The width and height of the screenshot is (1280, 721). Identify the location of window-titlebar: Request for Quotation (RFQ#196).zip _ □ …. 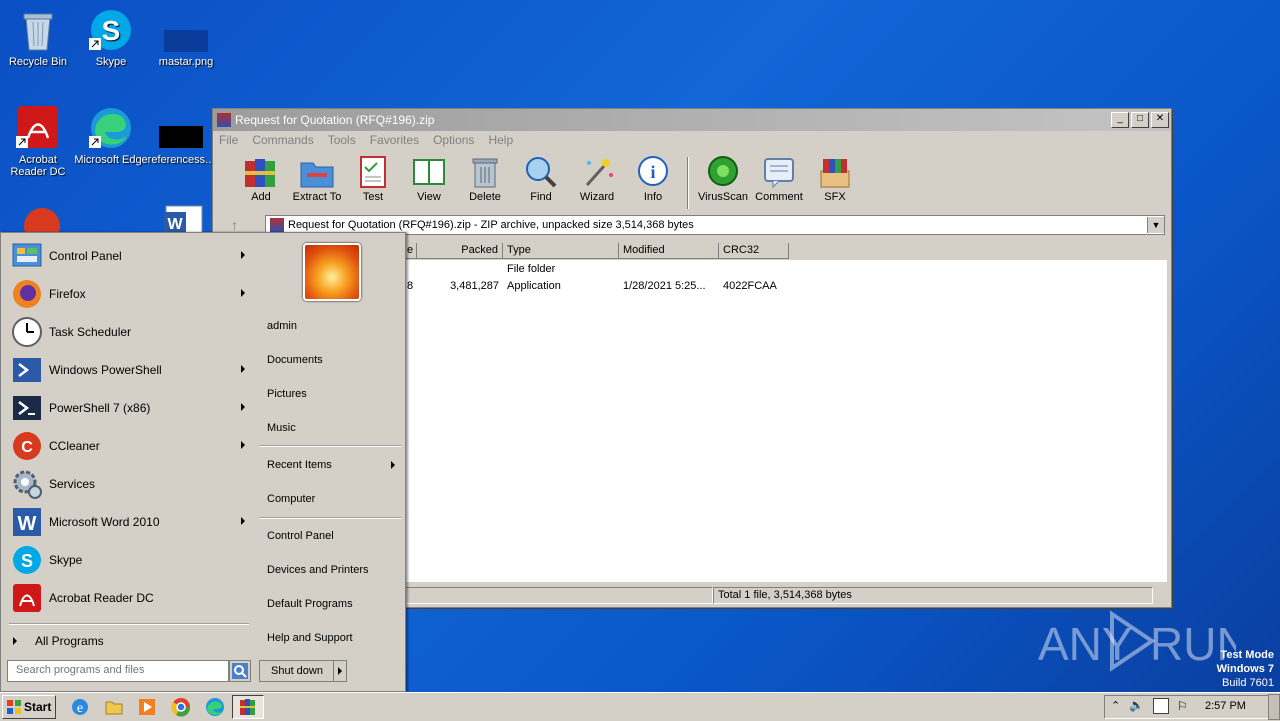
(692, 120).